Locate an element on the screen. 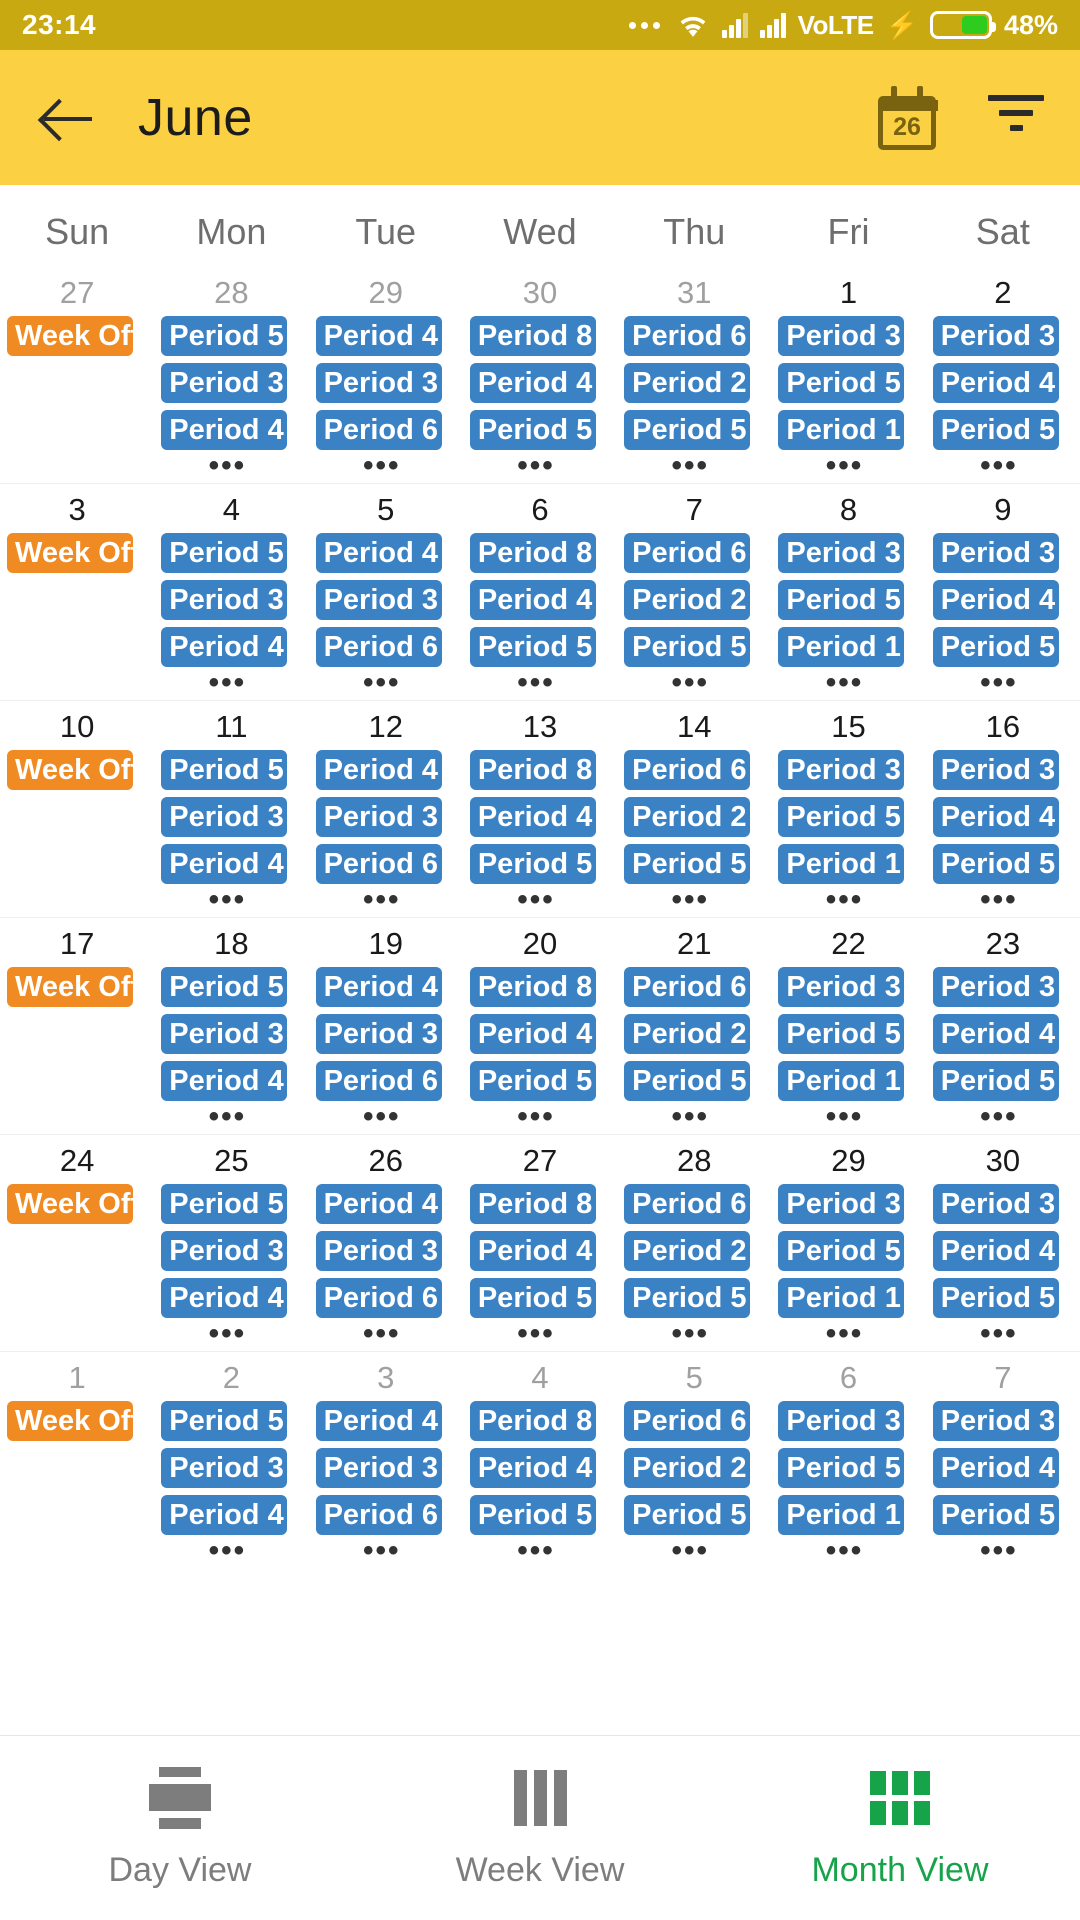 The image size is (1080, 1920). calendar-day-cell: 30 Period 3 C Period 4 H Period 5 S••• is located at coordinates (1003, 1246).